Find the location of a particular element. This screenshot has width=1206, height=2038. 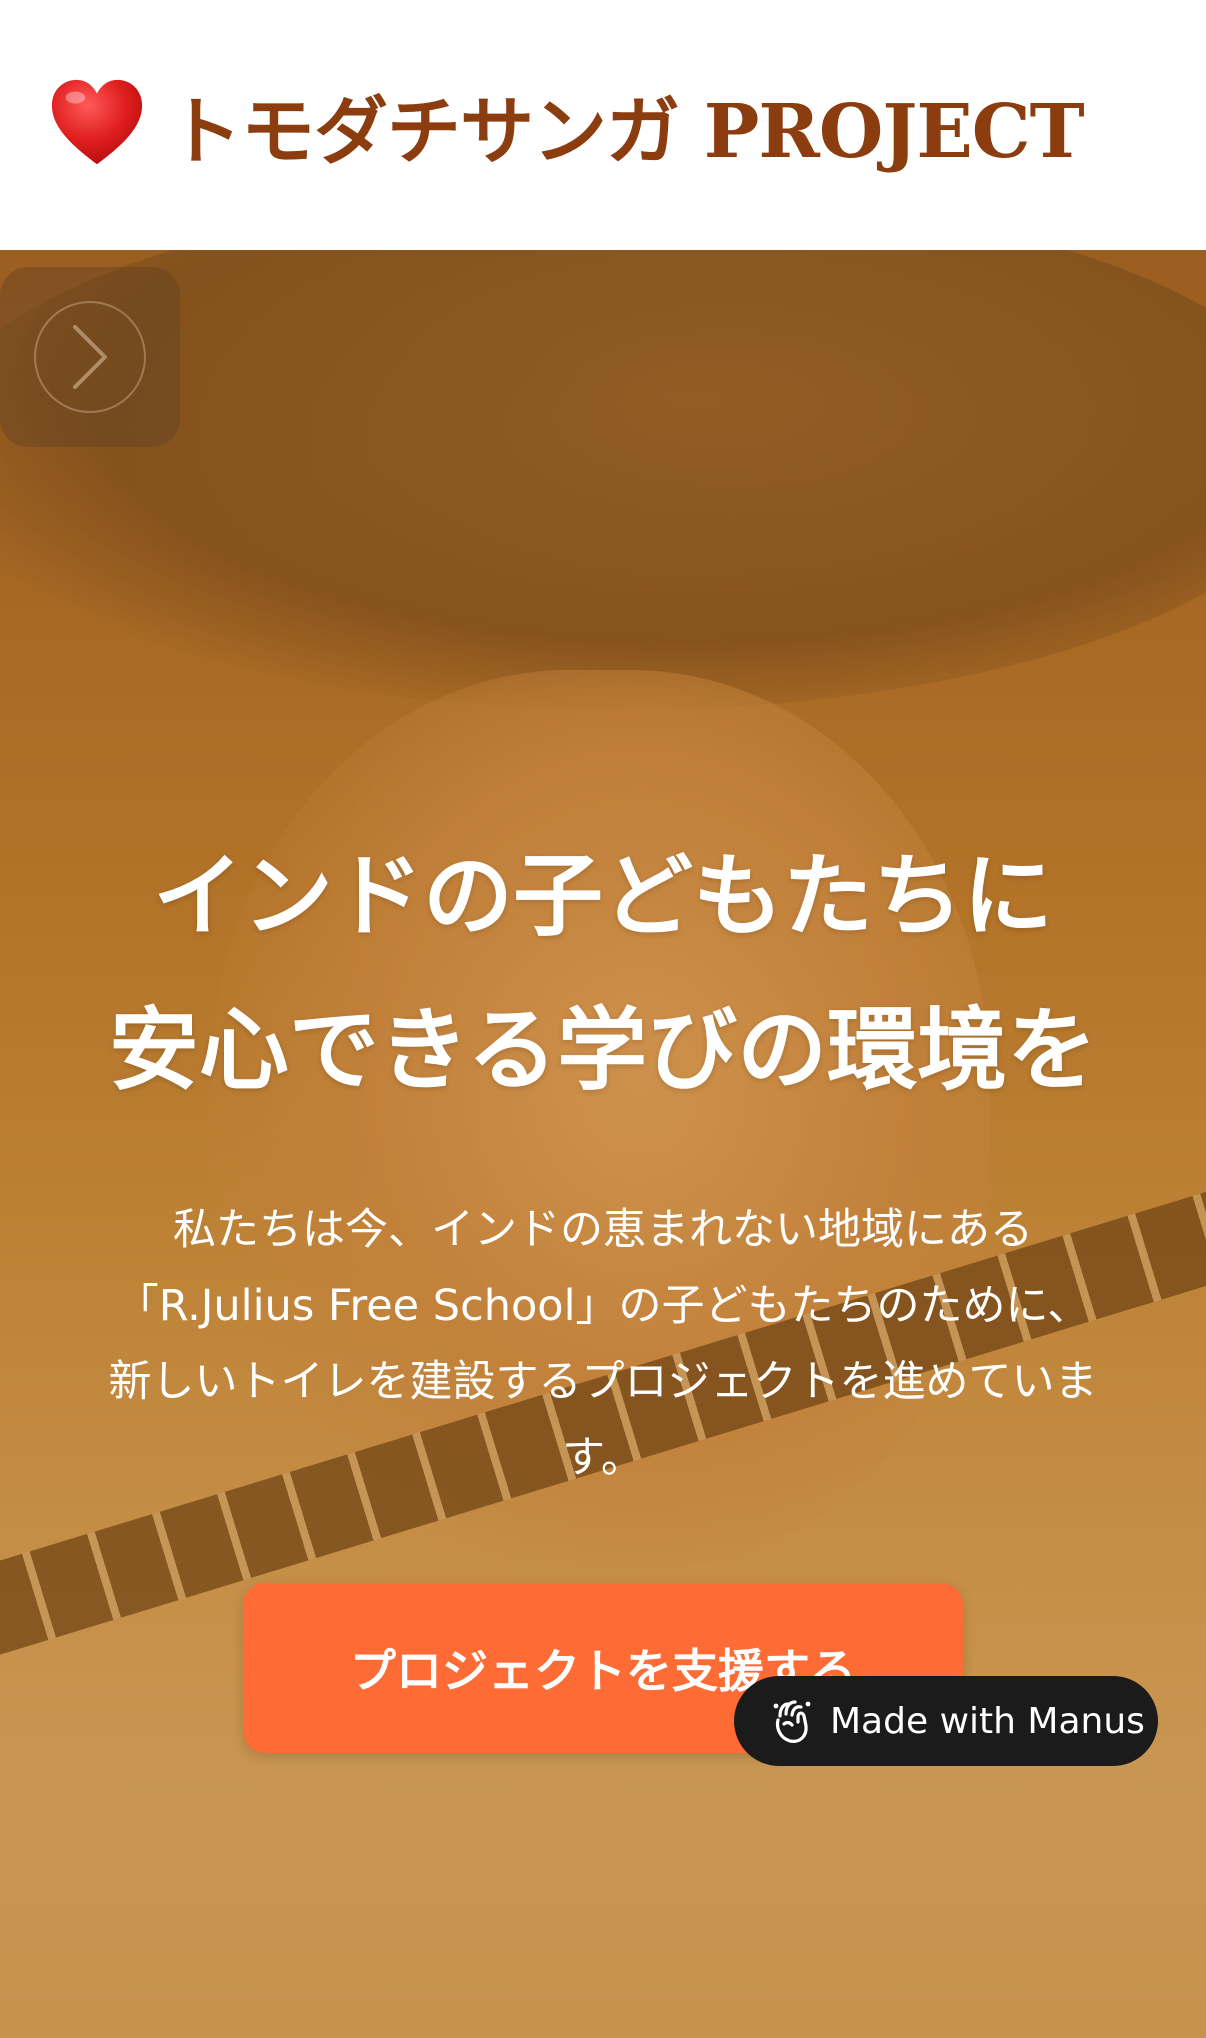

slider-next-ring is located at coordinates (90, 357).